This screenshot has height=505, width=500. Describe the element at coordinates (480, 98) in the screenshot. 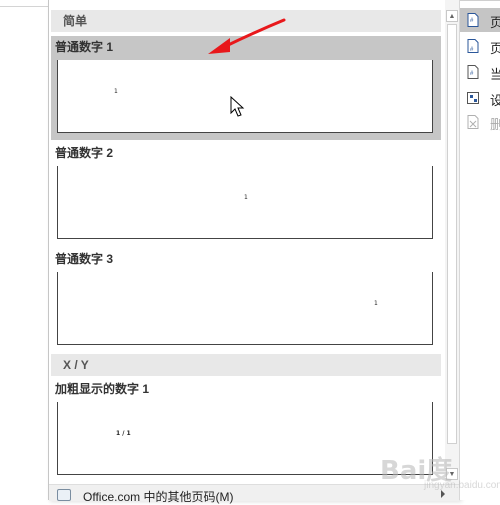

I see `menu-item-format-page-numbers: 设` at that location.